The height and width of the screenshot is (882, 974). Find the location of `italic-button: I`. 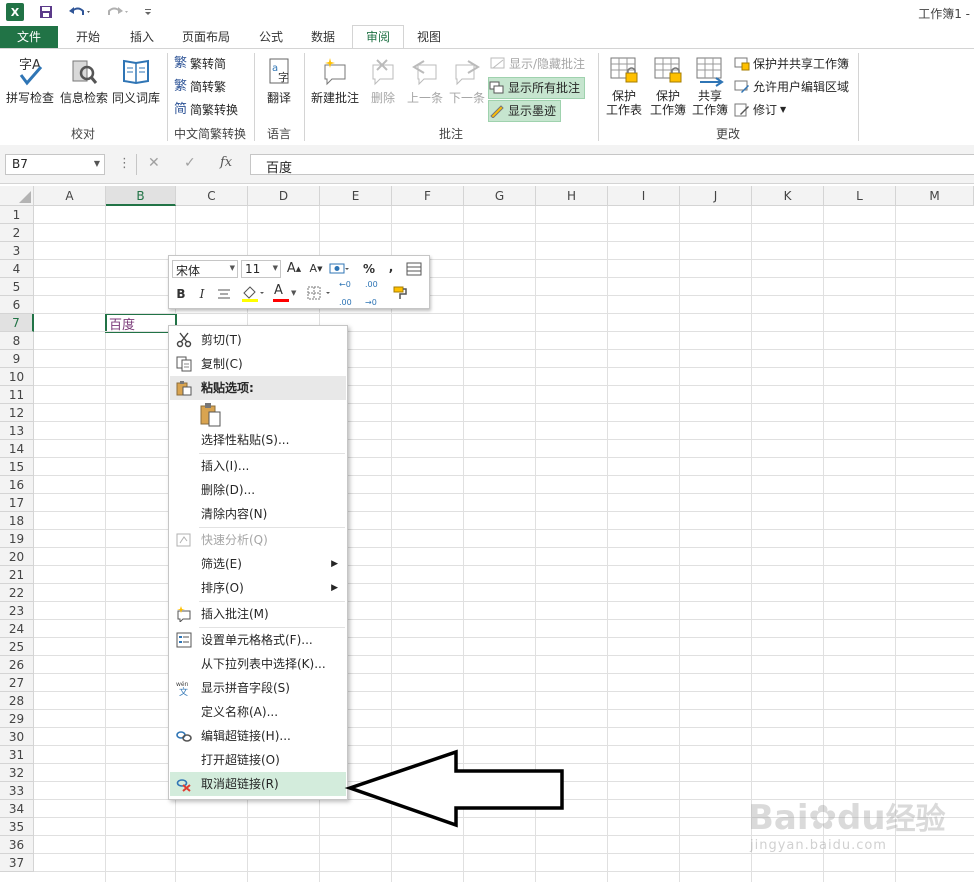

italic-button: I is located at coordinates (202, 294).